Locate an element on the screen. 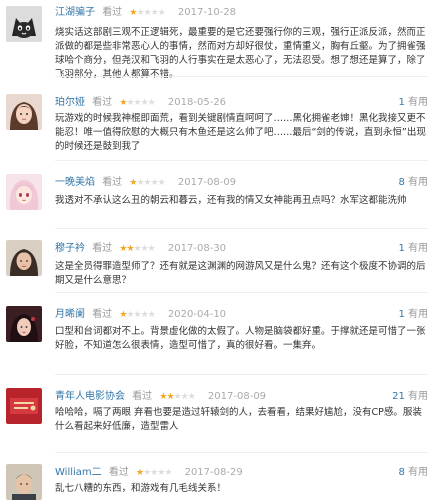 The height and width of the screenshot is (500, 438). portrait-avatar-icon is located at coordinates (24, 258).